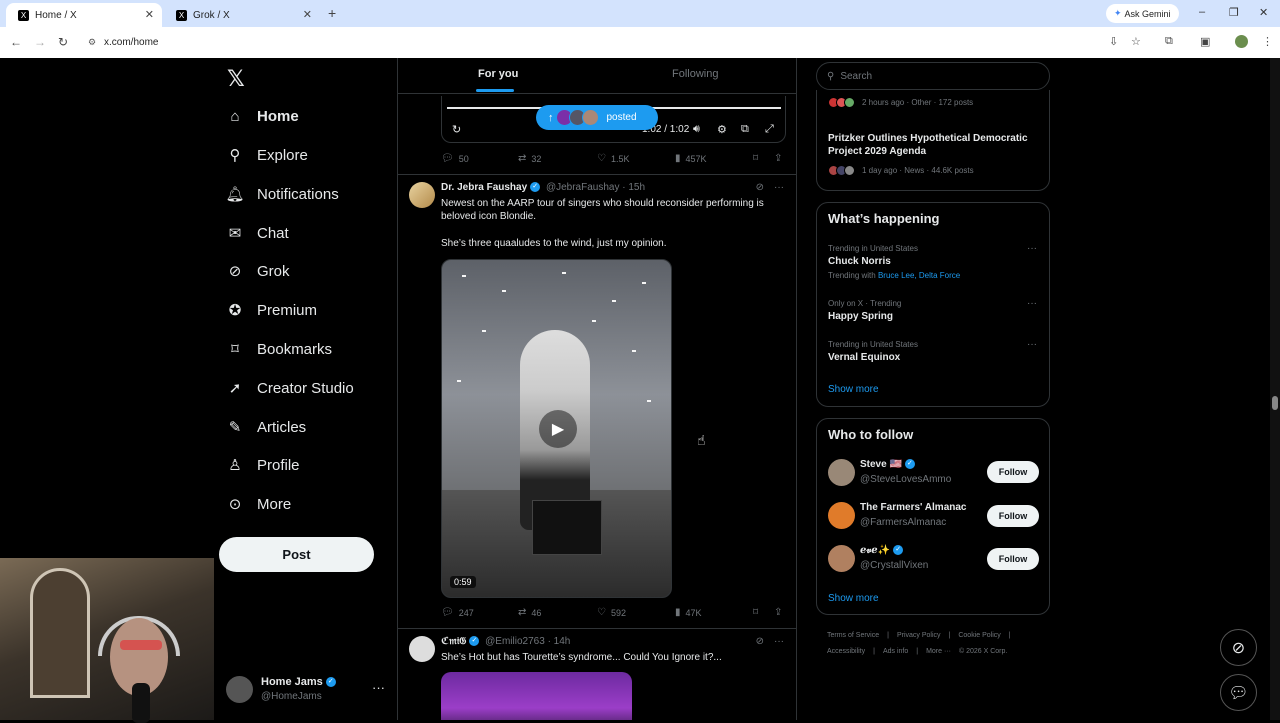  What do you see at coordinates (691, 158) in the screenshot?
I see `views-button: ▮ 457K` at bounding box center [691, 158].